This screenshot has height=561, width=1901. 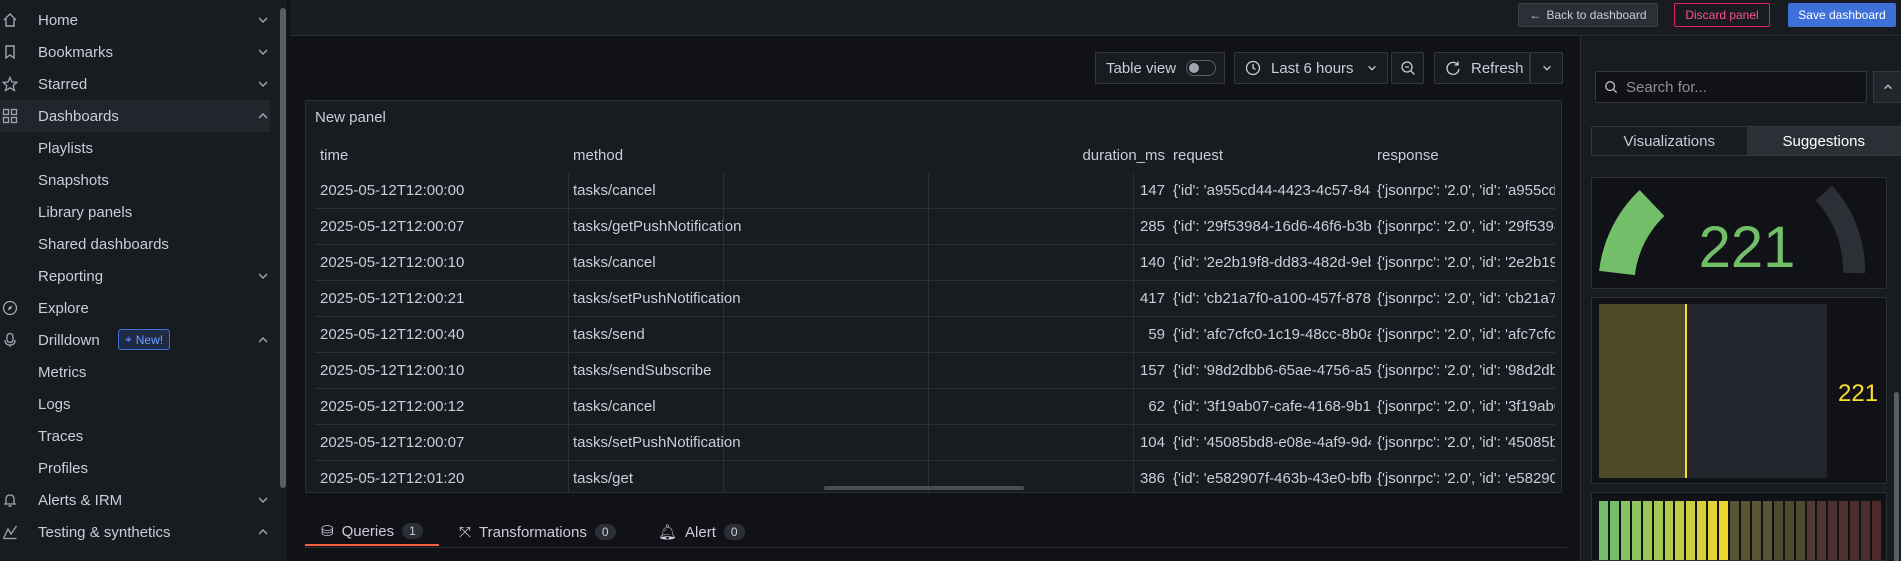 I want to click on table-view-toggle: Table view, so click(x=1160, y=68).